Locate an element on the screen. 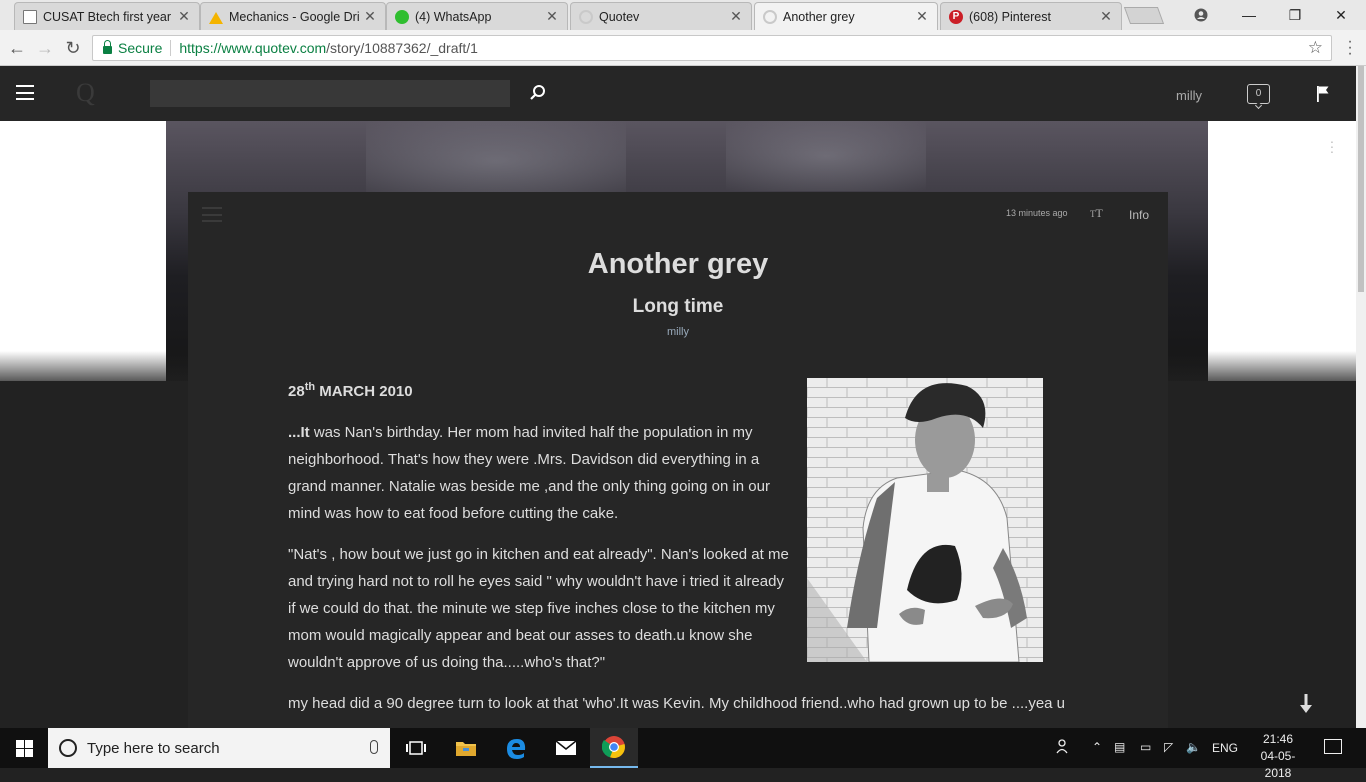 This screenshot has width=1366, height=782. date-rest: MARCH 2010 is located at coordinates (364, 391).